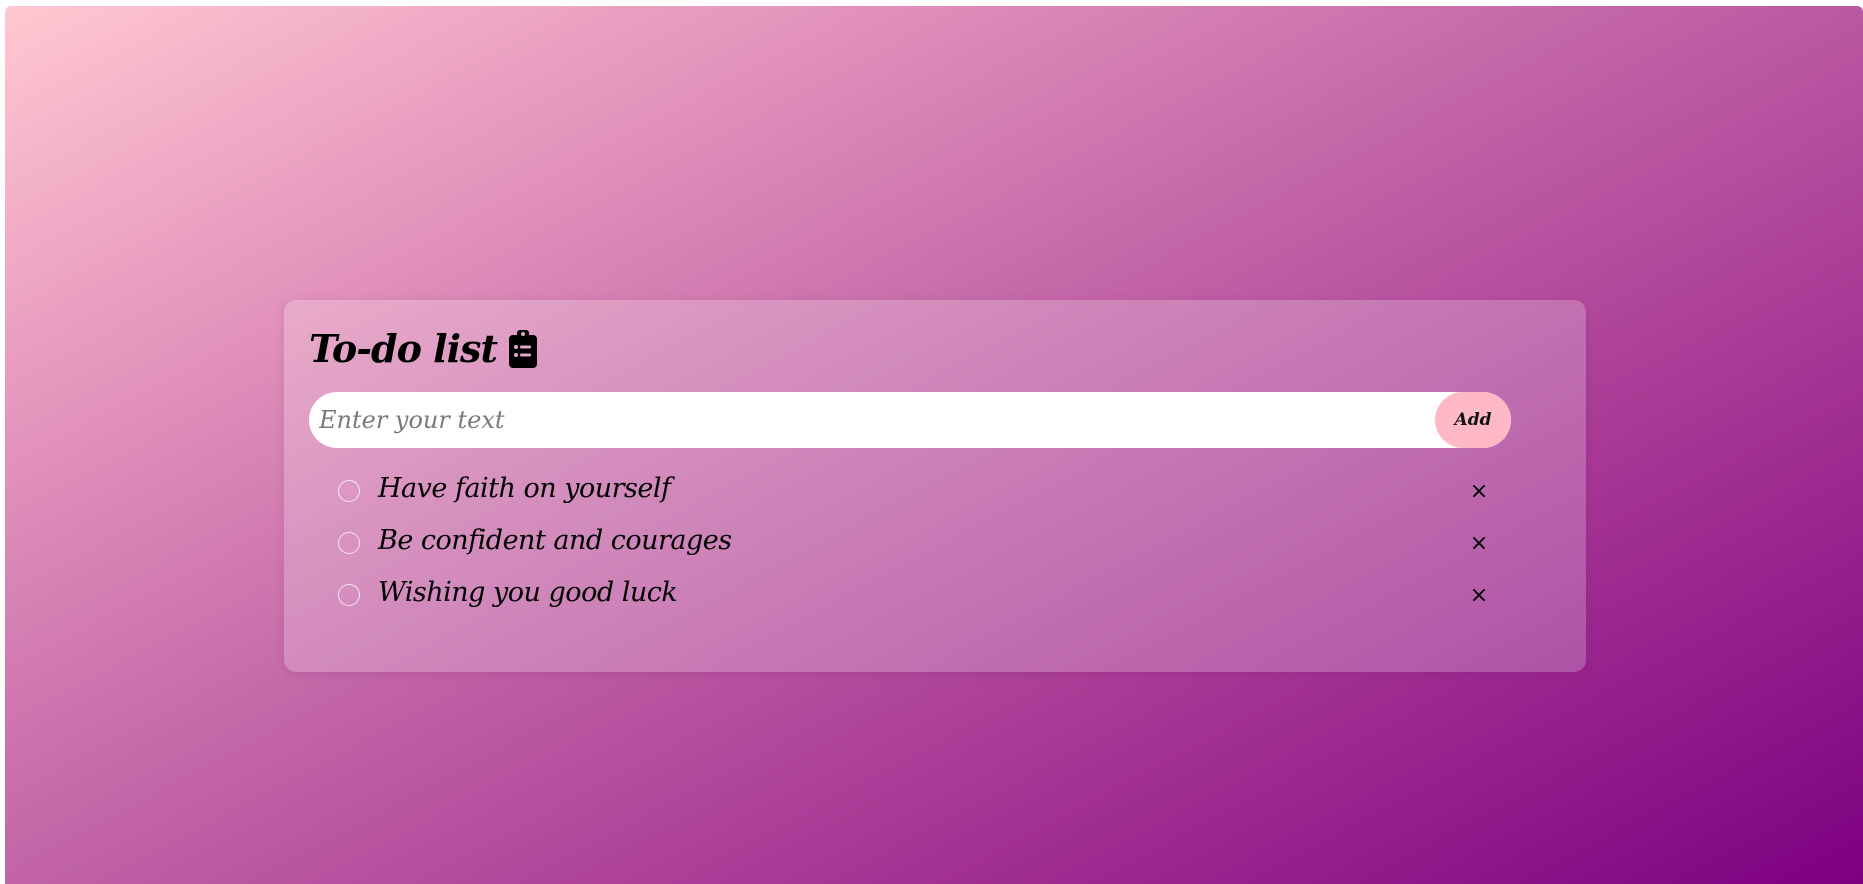 The image size is (1863, 884). What do you see at coordinates (555, 540) in the screenshot?
I see `task-text: Be confident and courages` at bounding box center [555, 540].